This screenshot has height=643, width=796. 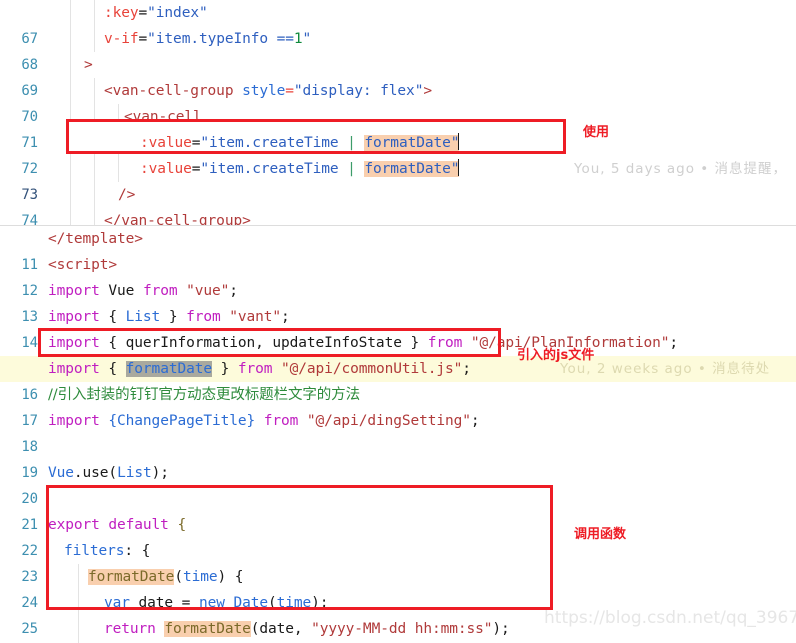 I want to click on token-brace: {ChangePageTitle}, so click(x=181, y=421).